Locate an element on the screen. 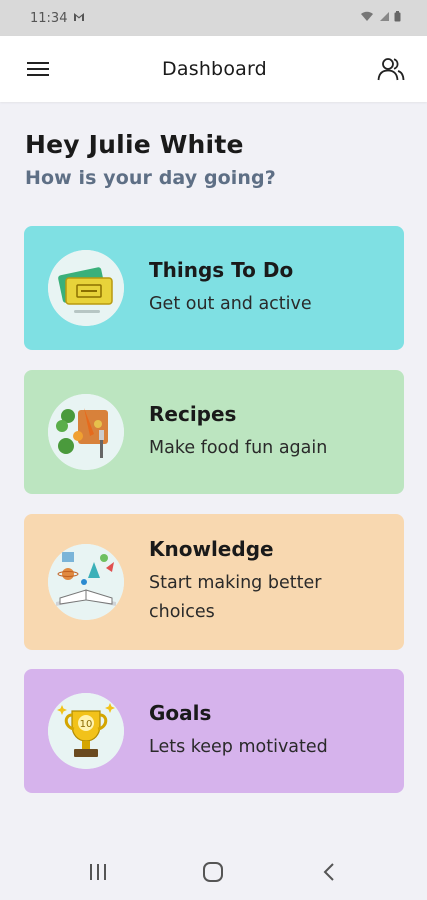 The height and width of the screenshot is (900, 427). home-icon is located at coordinates (213, 872).